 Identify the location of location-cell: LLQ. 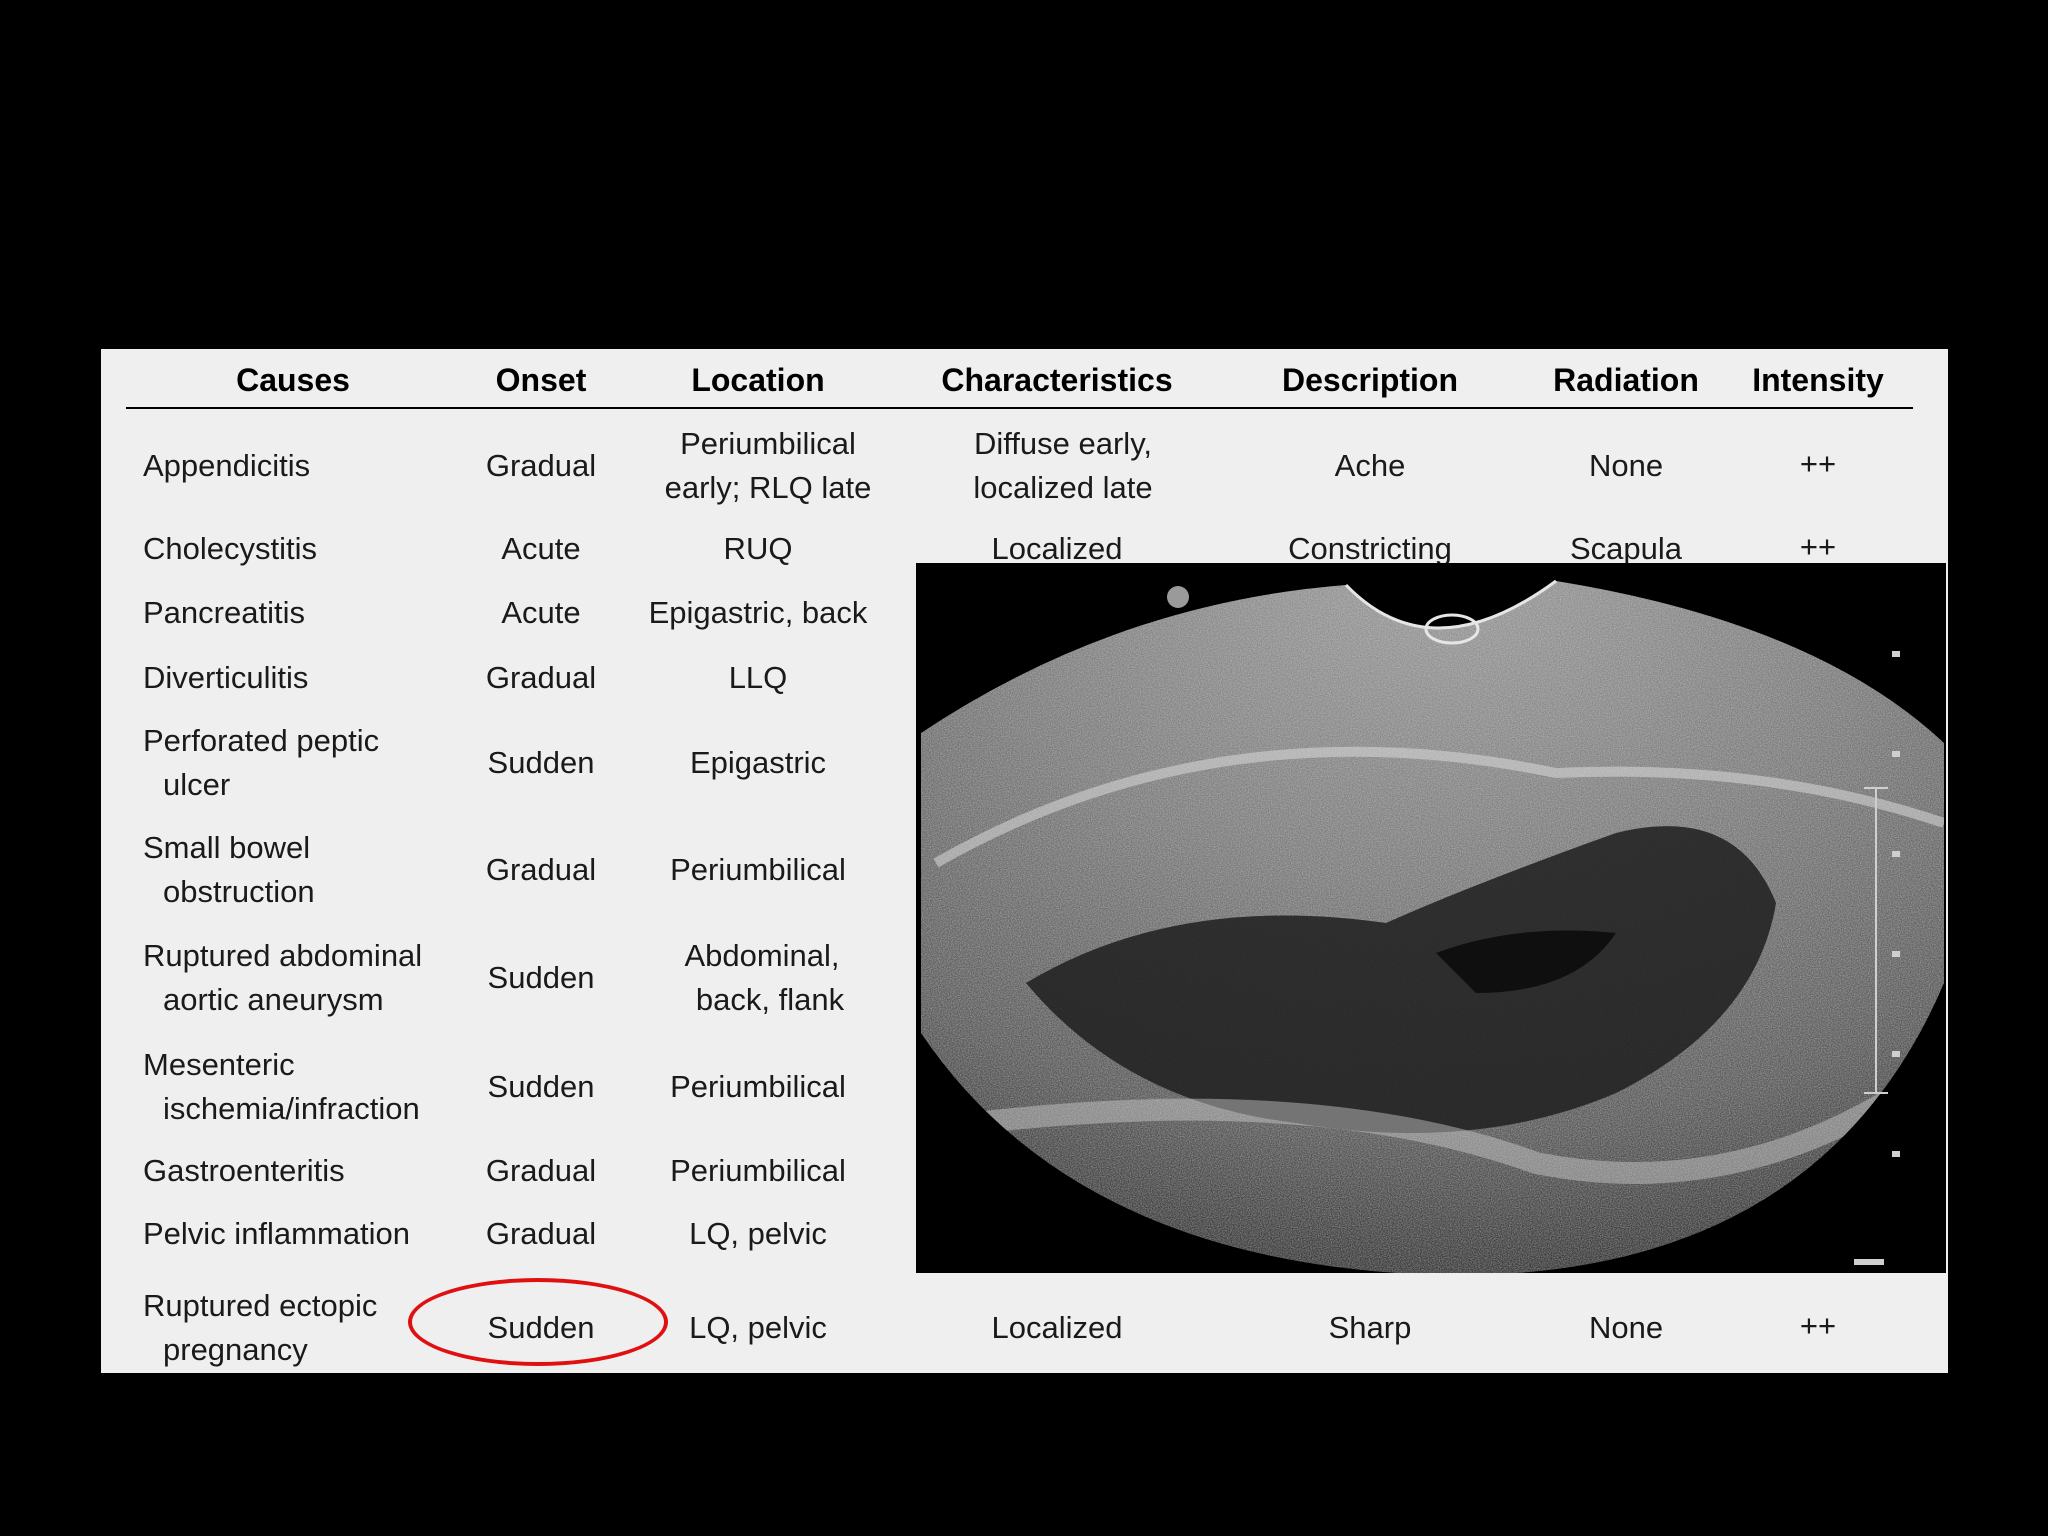
(758, 677).